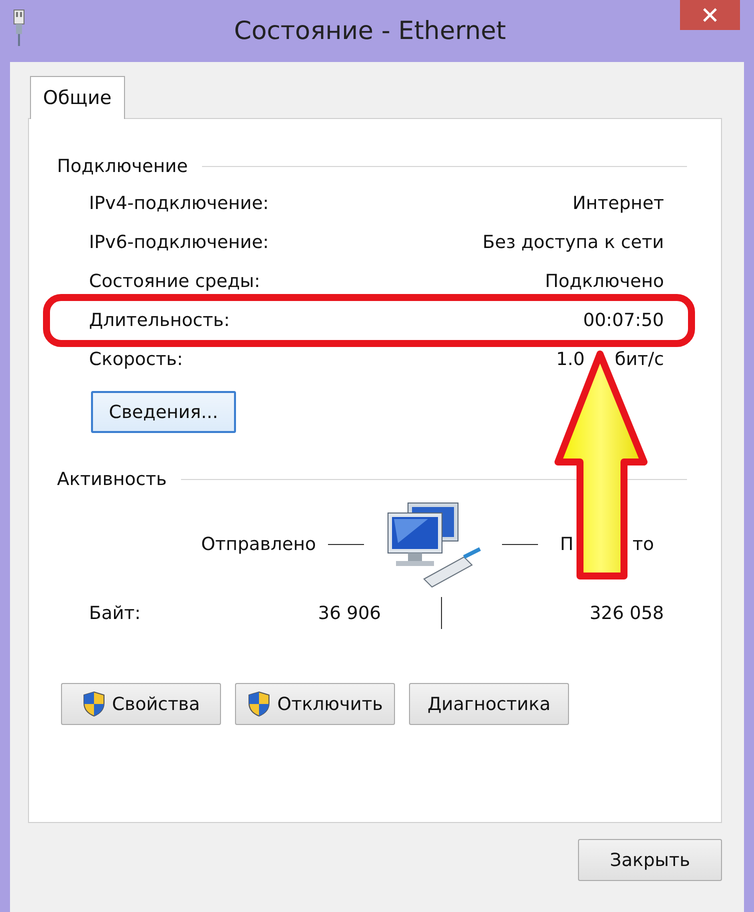 Image resolution: width=754 pixels, height=912 pixels. I want to click on bytes-sent-value: 36 906, so click(349, 613).